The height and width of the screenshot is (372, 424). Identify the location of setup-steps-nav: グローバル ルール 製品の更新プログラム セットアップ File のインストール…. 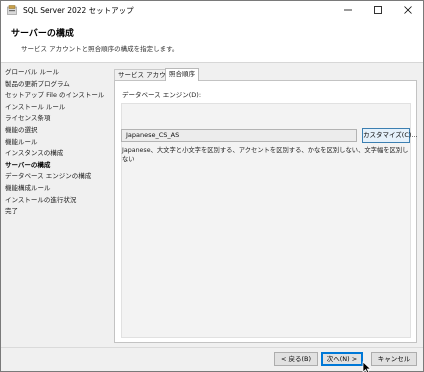
(58, 142).